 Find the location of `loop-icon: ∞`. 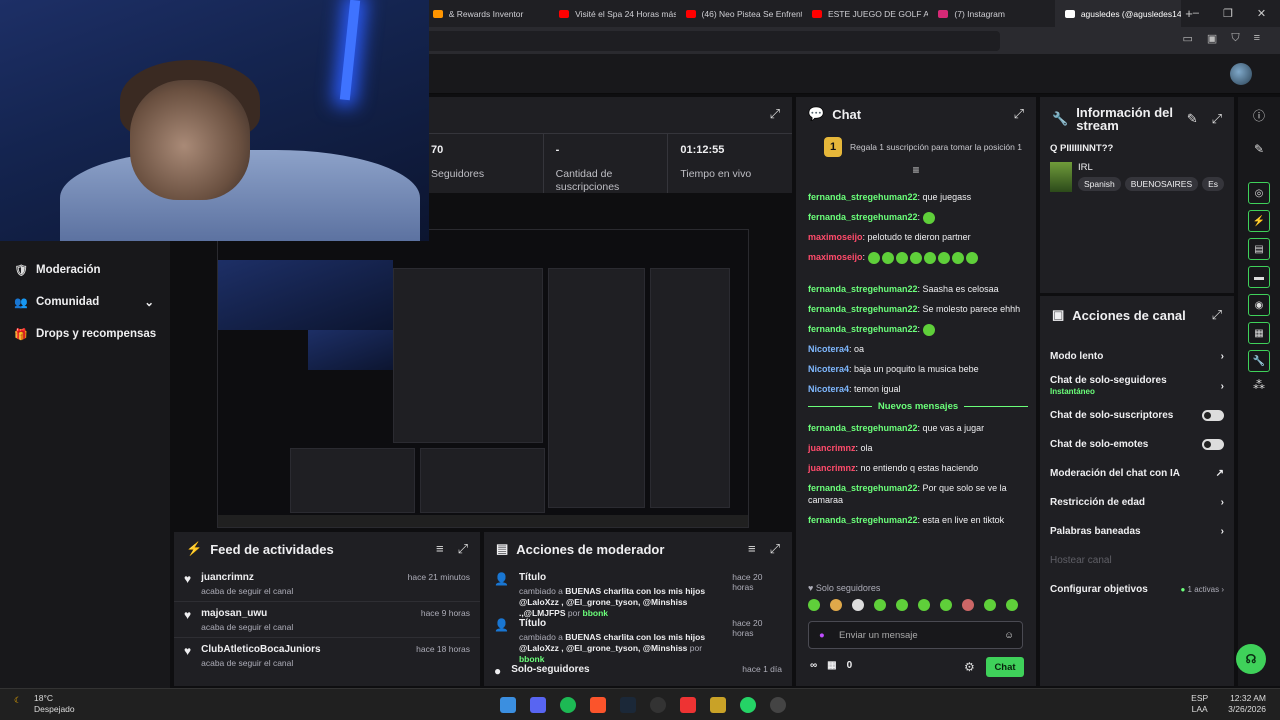

loop-icon: ∞ is located at coordinates (813, 665).